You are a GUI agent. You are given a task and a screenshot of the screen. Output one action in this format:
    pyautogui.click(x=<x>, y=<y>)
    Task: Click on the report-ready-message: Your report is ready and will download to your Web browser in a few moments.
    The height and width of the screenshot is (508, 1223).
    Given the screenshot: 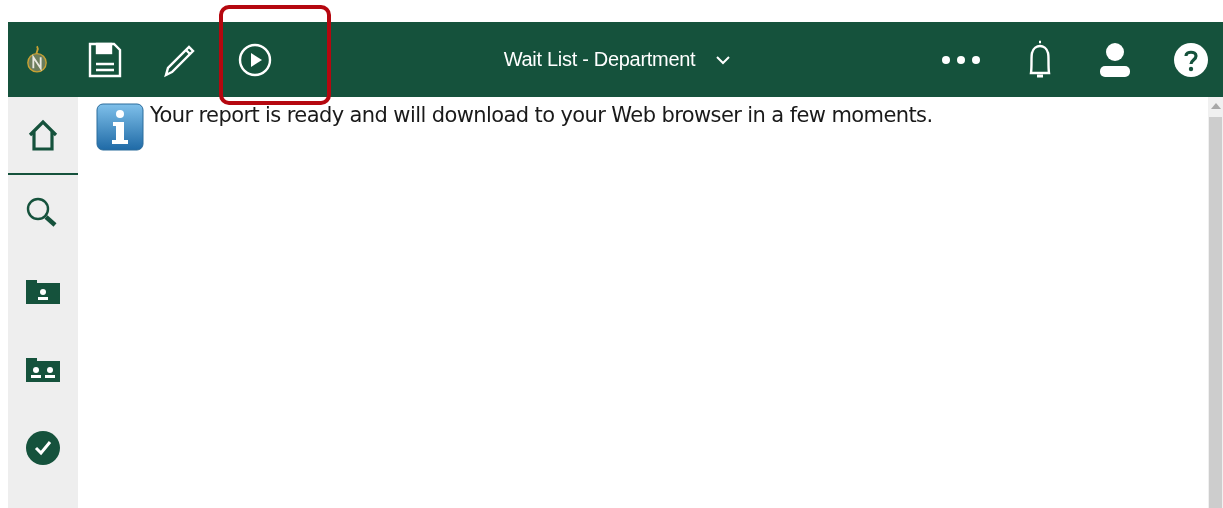 What is the action you would take?
    pyautogui.click(x=541, y=115)
    